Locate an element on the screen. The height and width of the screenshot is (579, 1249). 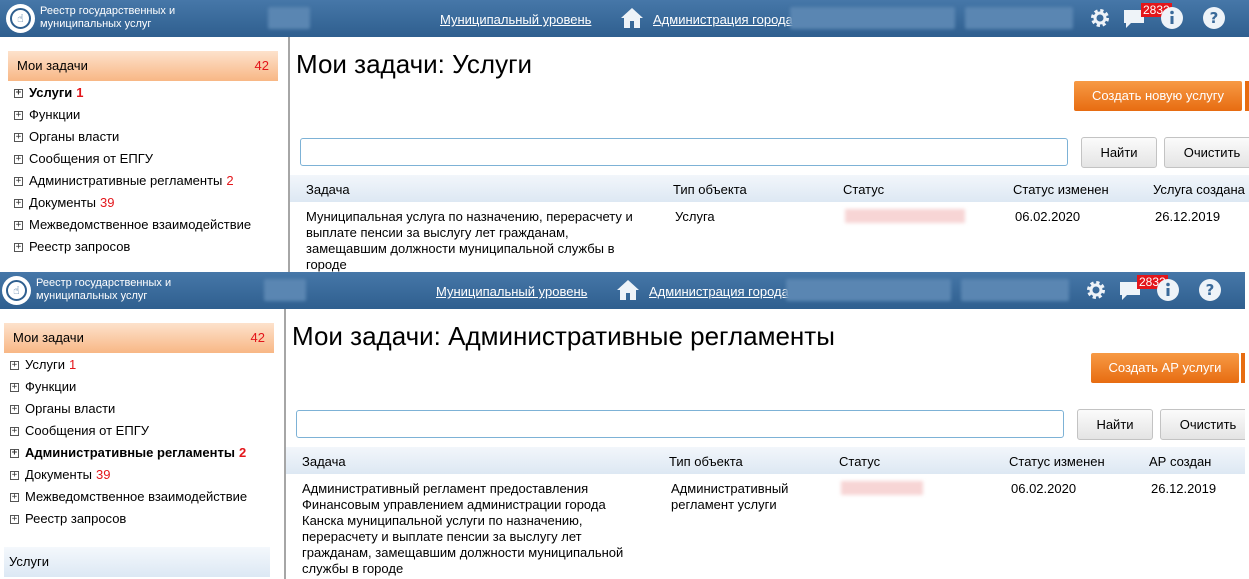
col-created: АР создан is located at coordinates (1180, 461).